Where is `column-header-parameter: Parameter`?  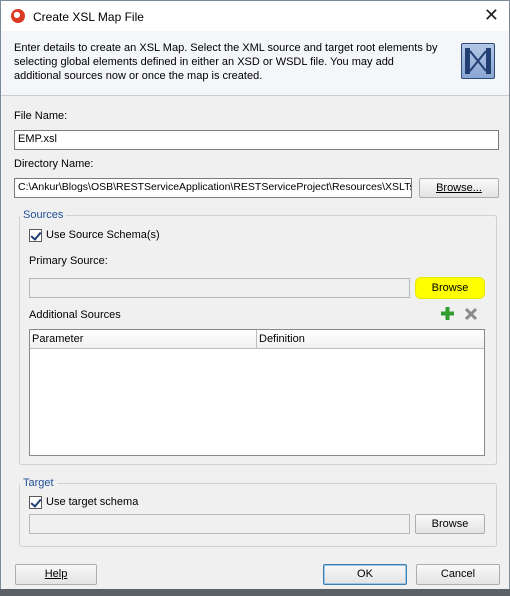
column-header-parameter: Parameter is located at coordinates (143, 339).